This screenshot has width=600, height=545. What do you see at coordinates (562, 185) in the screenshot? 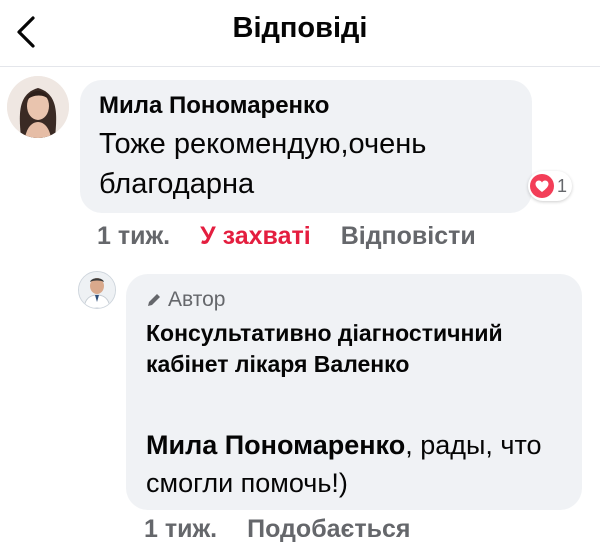
I see `reaction-count: 1` at bounding box center [562, 185].